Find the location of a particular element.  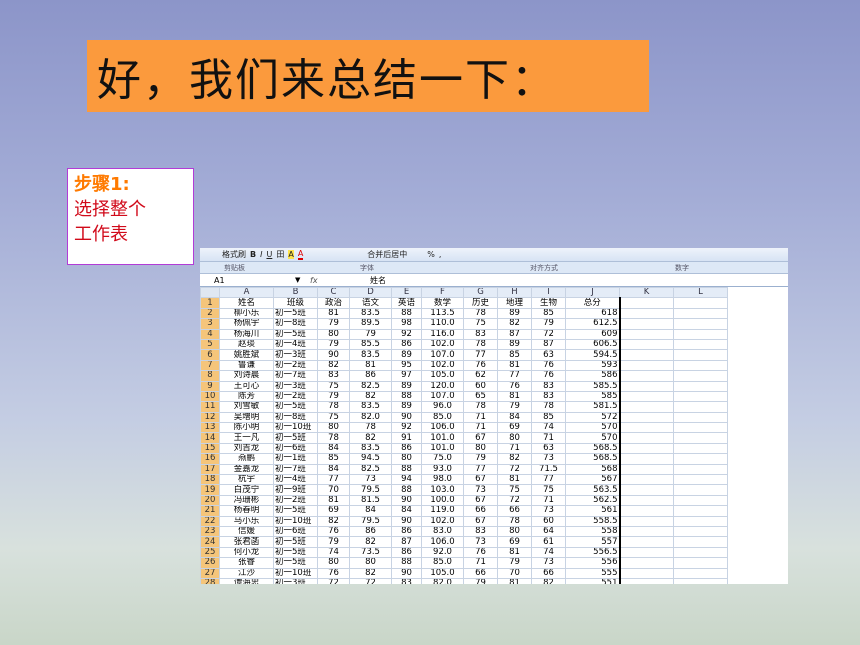

table-cell: 陈芳 is located at coordinates (246, 396).